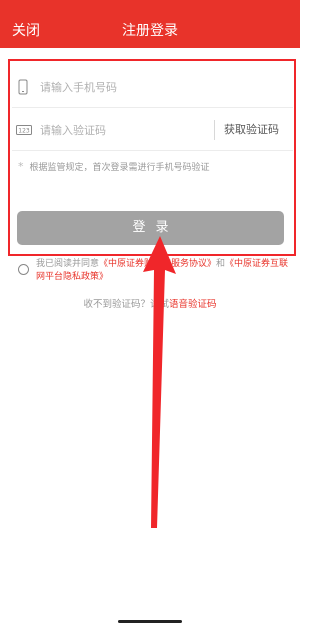  What do you see at coordinates (119, 168) in the screenshot?
I see `hint-text: 根据监管规定，首次登录需进行手机号码验证` at bounding box center [119, 168].